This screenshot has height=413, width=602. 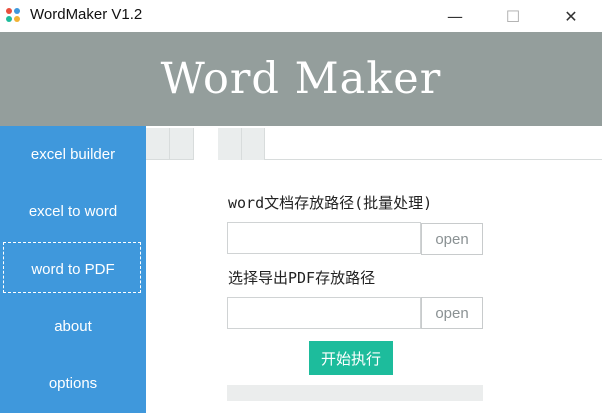 I want to click on focus-outline, so click(x=72, y=267).